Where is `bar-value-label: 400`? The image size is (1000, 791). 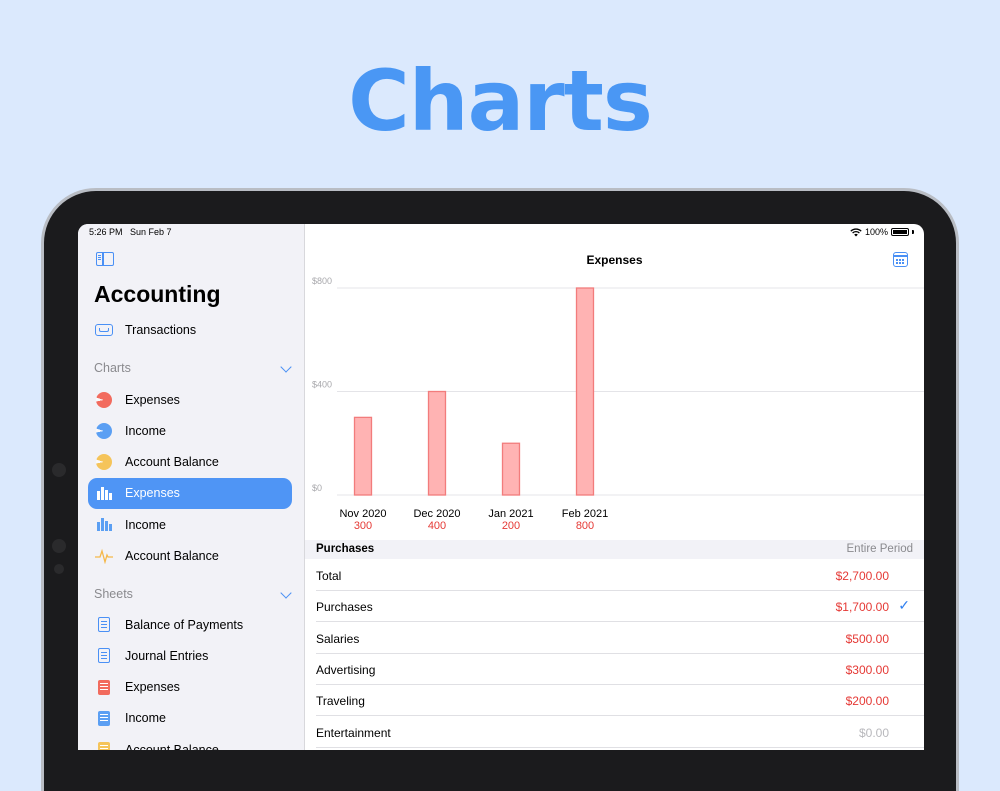
bar-value-label: 400 is located at coordinates (437, 526).